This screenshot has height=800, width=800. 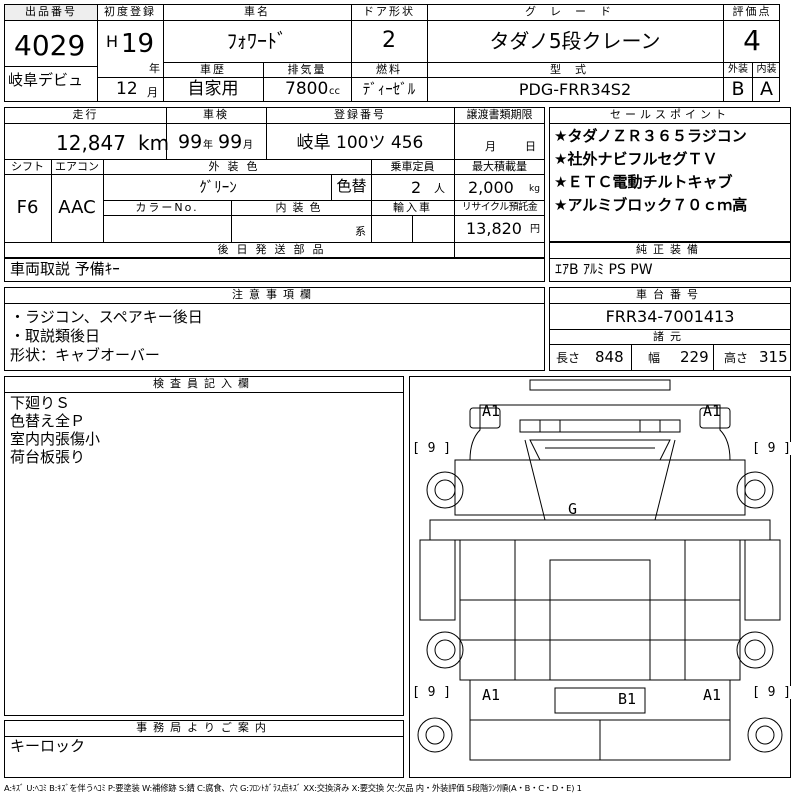 What do you see at coordinates (50, 45) in the screenshot?
I see `lot-number: 4029` at bounding box center [50, 45].